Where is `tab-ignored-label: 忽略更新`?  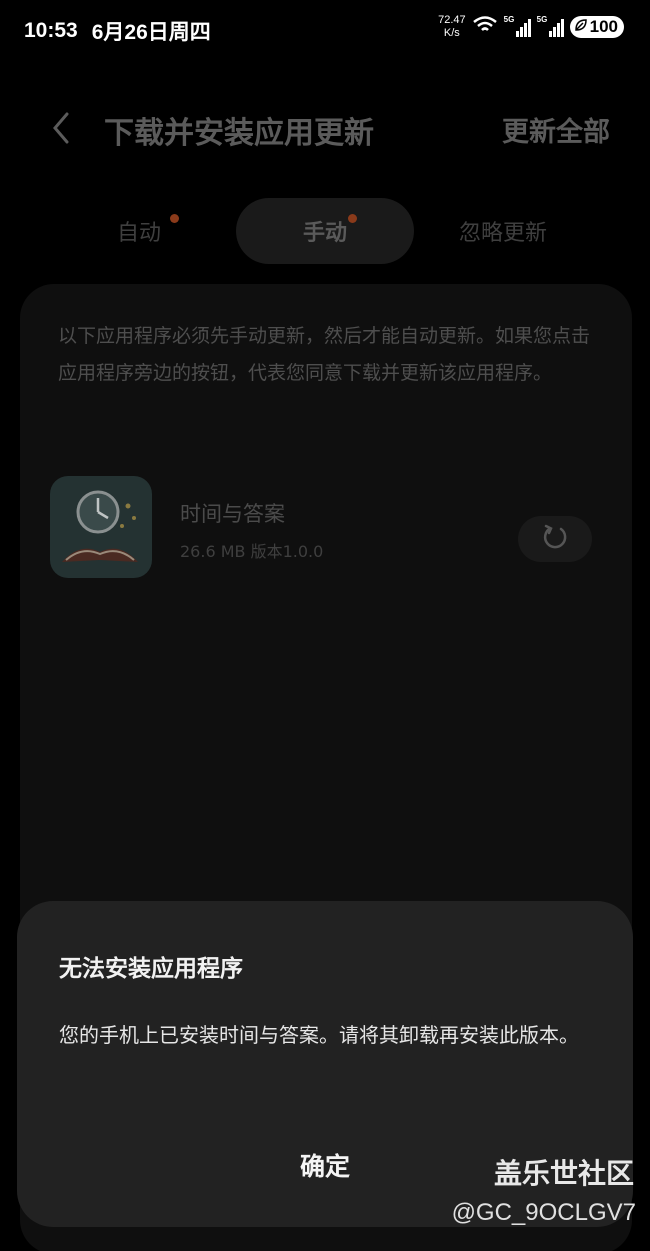 tab-ignored-label: 忽略更新 is located at coordinates (502, 233).